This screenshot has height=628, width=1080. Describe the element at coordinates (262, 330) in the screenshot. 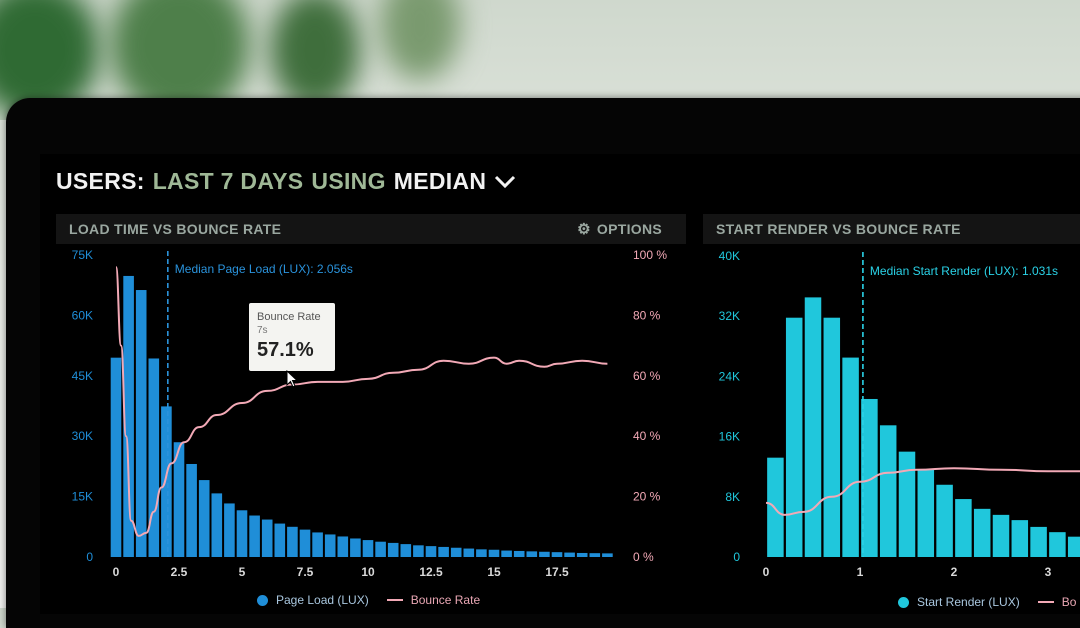

I see `tooltip-sub: 7s` at that location.